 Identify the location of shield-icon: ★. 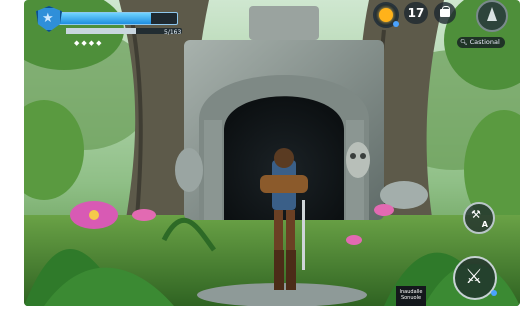
(49, 19).